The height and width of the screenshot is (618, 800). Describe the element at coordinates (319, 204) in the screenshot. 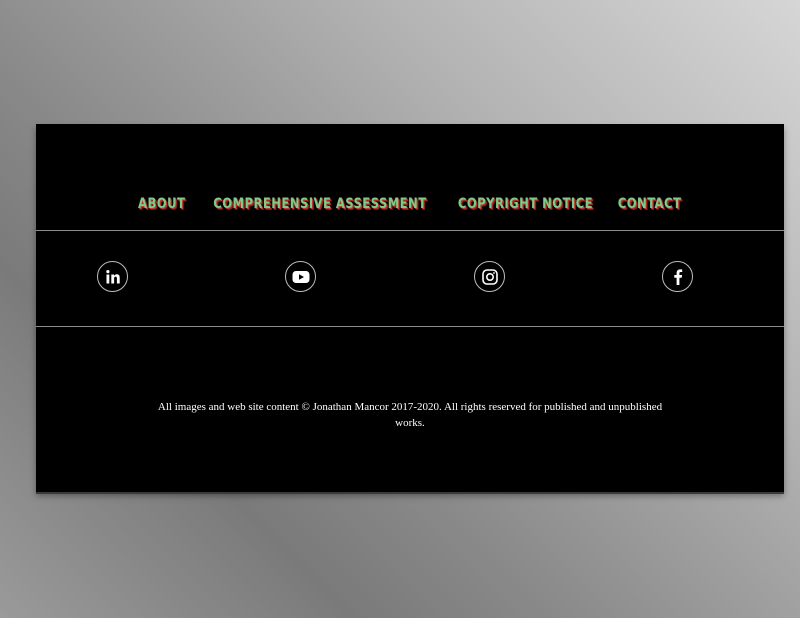

I see `nav-link-comprehensive-assessment: COMPREHENSIVE ASSESSMENT` at that location.